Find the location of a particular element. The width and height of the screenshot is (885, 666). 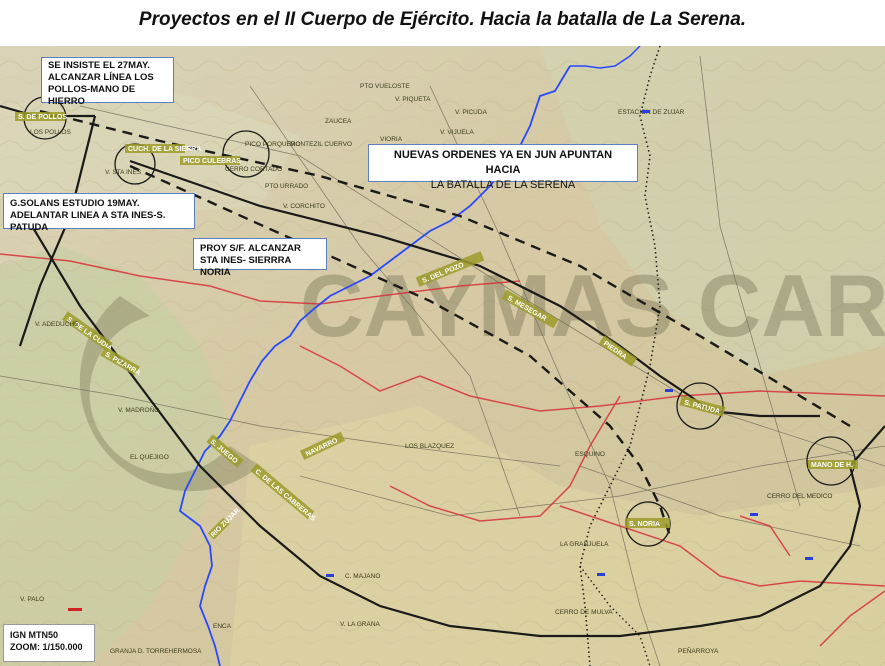

label-cerro-medico: CERRO DEL MEDICO is located at coordinates (800, 496).